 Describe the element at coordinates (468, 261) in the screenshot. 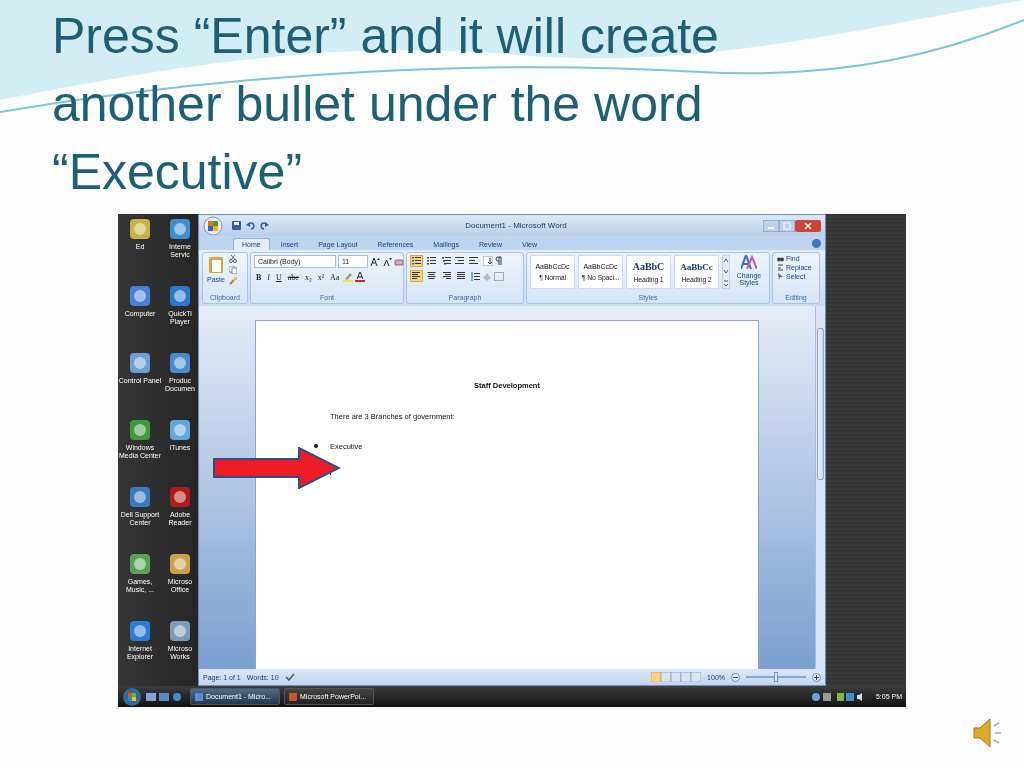

I see `indent-icon` at that location.